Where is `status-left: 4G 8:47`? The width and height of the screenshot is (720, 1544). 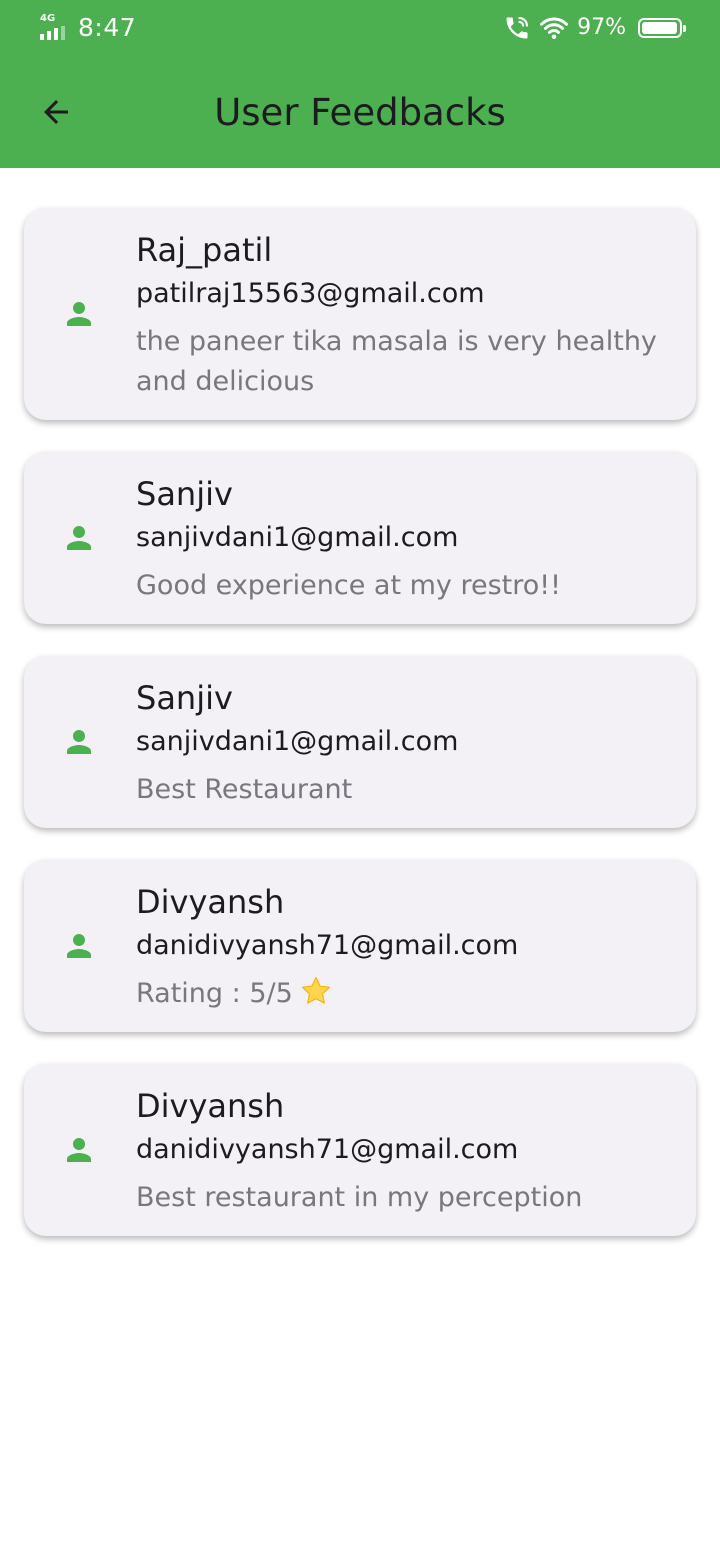
status-left: 4G 8:47 is located at coordinates (87, 28).